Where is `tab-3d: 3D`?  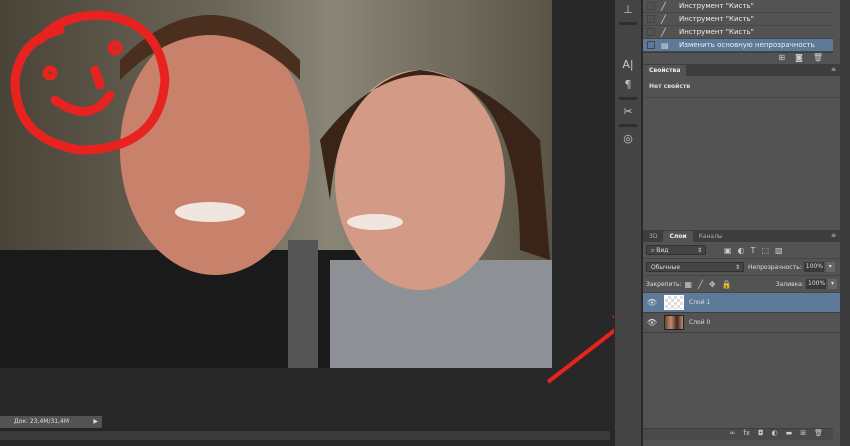 tab-3d: 3D is located at coordinates (653, 236).